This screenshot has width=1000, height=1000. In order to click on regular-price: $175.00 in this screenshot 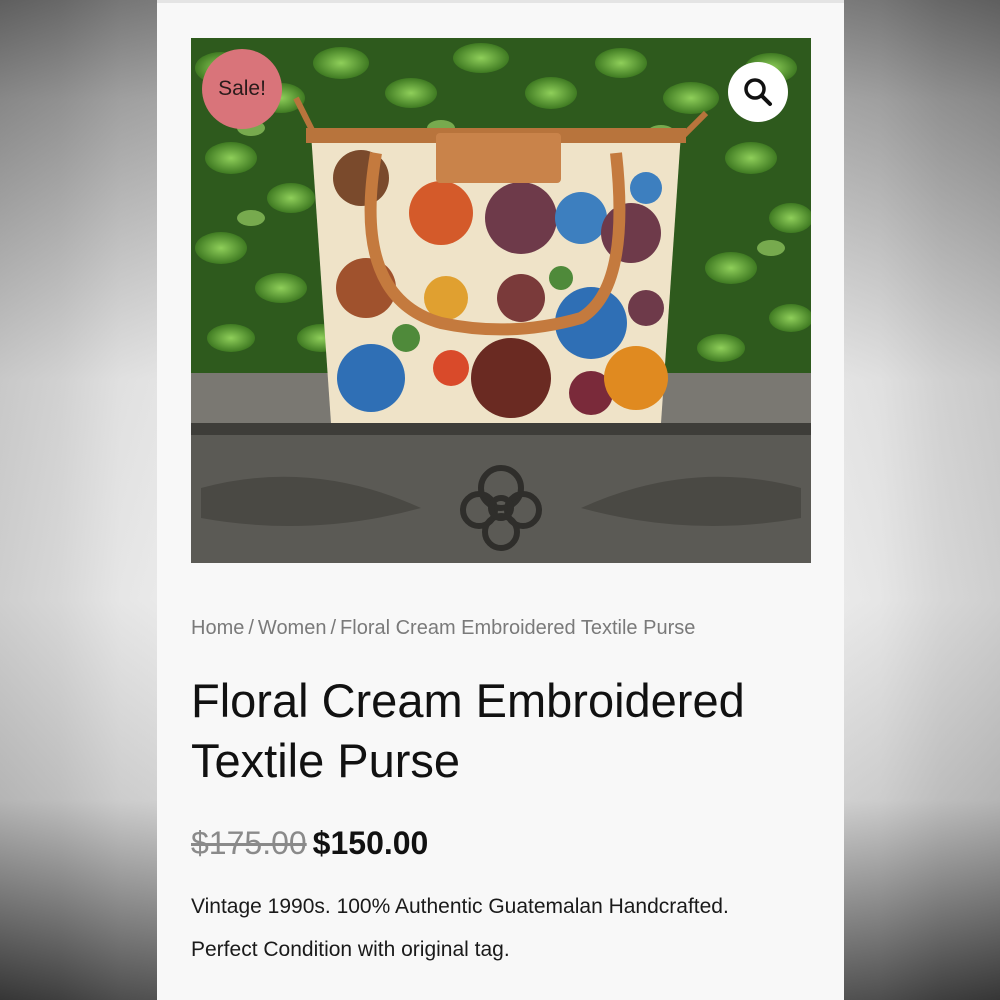, I will do `click(249, 843)`.